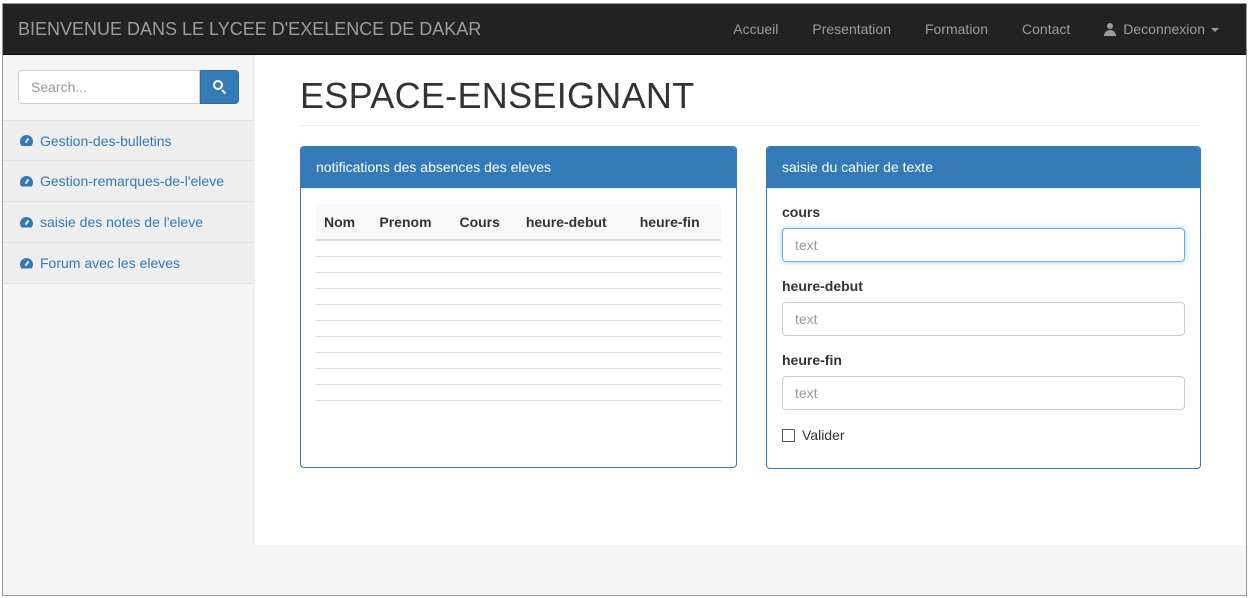 The image size is (1250, 598). I want to click on nav-item-presentation: Presentation, so click(851, 29).